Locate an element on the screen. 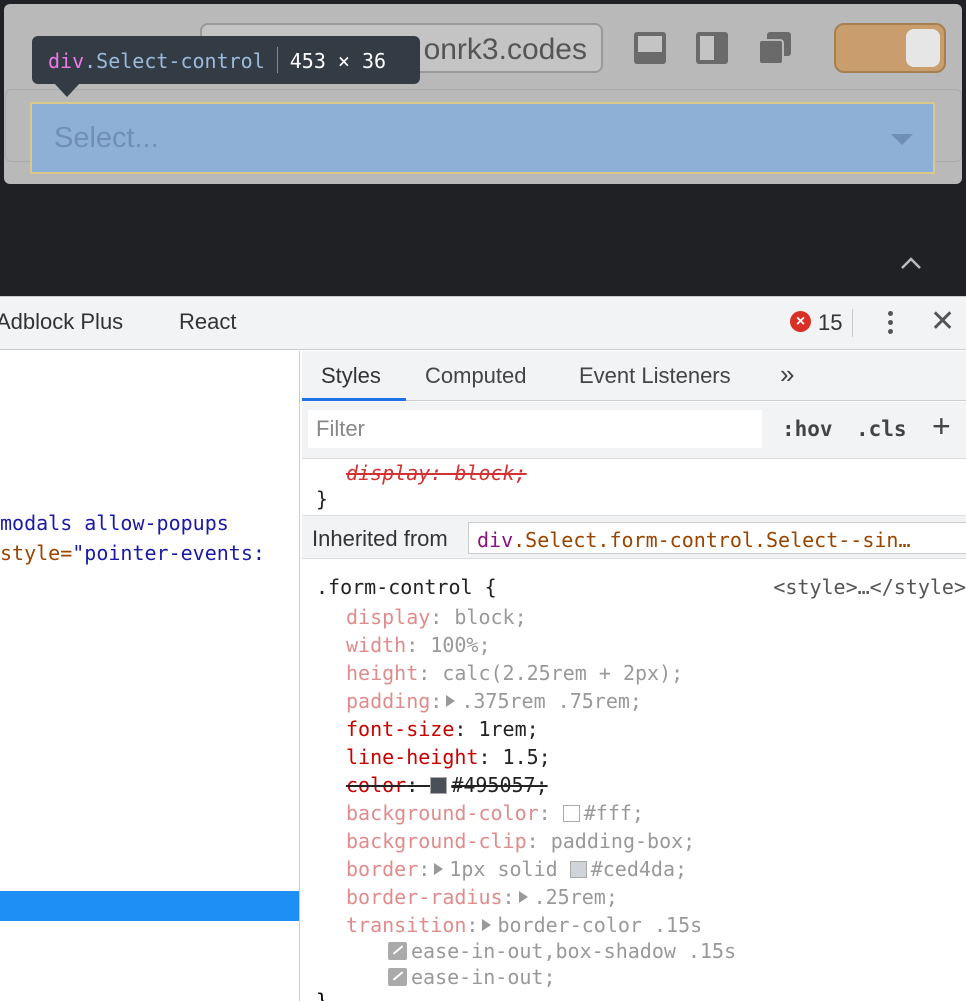 The width and height of the screenshot is (966, 1001). inherited-label: Inherited from is located at coordinates (380, 538).